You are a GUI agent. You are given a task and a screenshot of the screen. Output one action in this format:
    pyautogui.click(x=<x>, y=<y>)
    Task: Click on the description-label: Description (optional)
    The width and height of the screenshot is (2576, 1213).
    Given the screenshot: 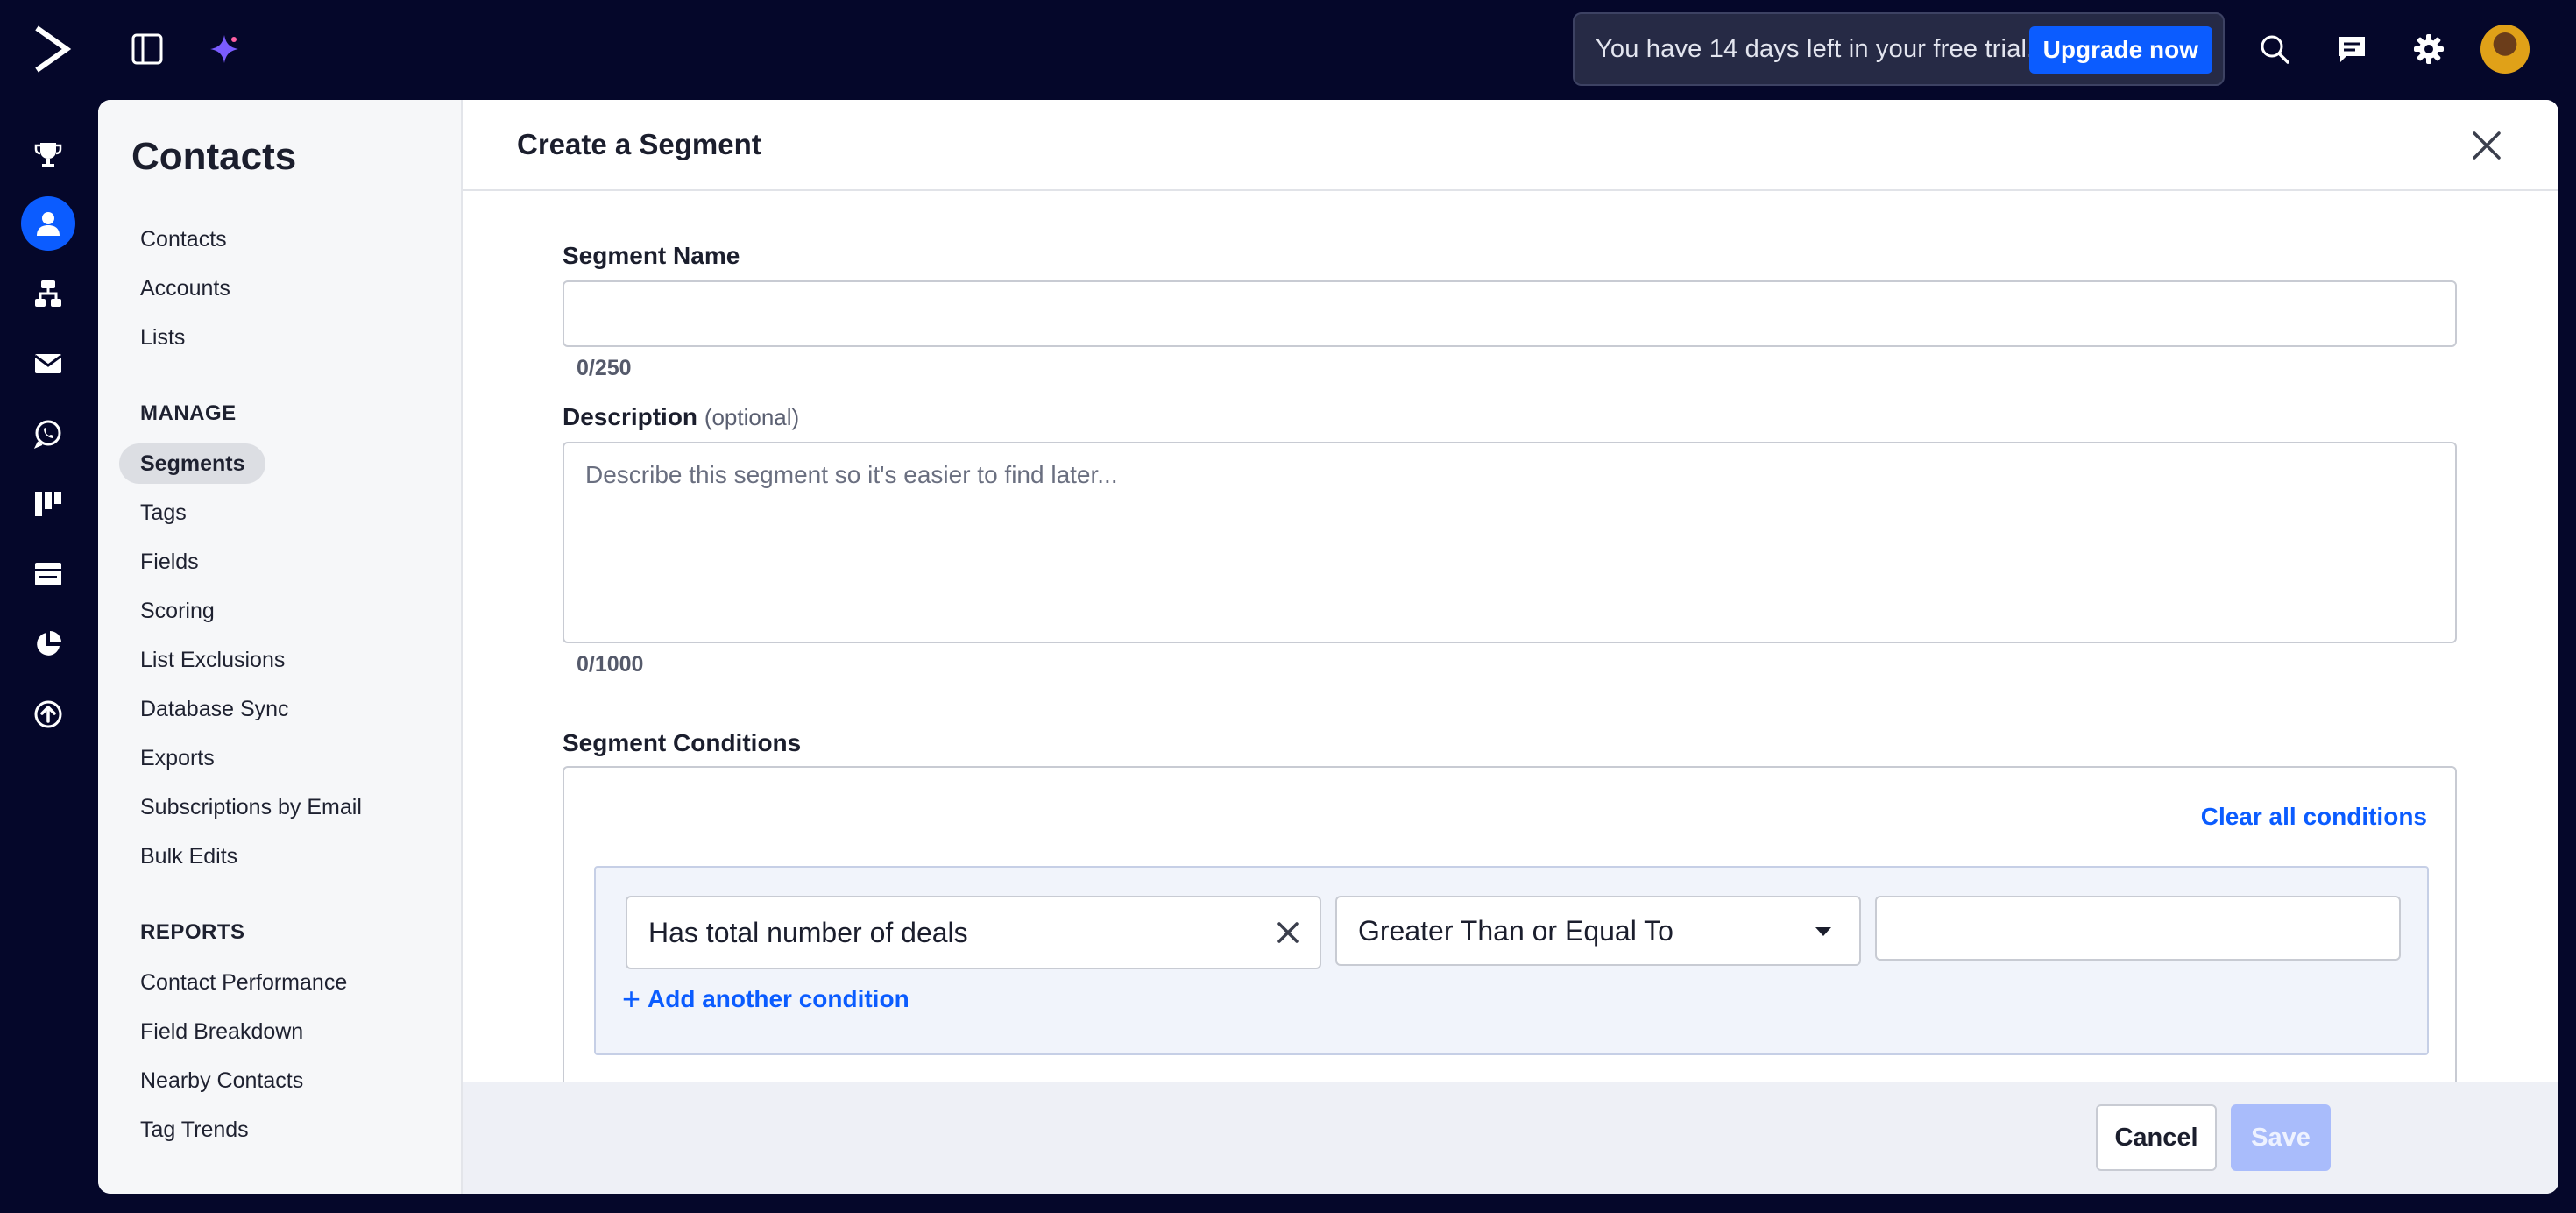 What is the action you would take?
    pyautogui.click(x=681, y=417)
    